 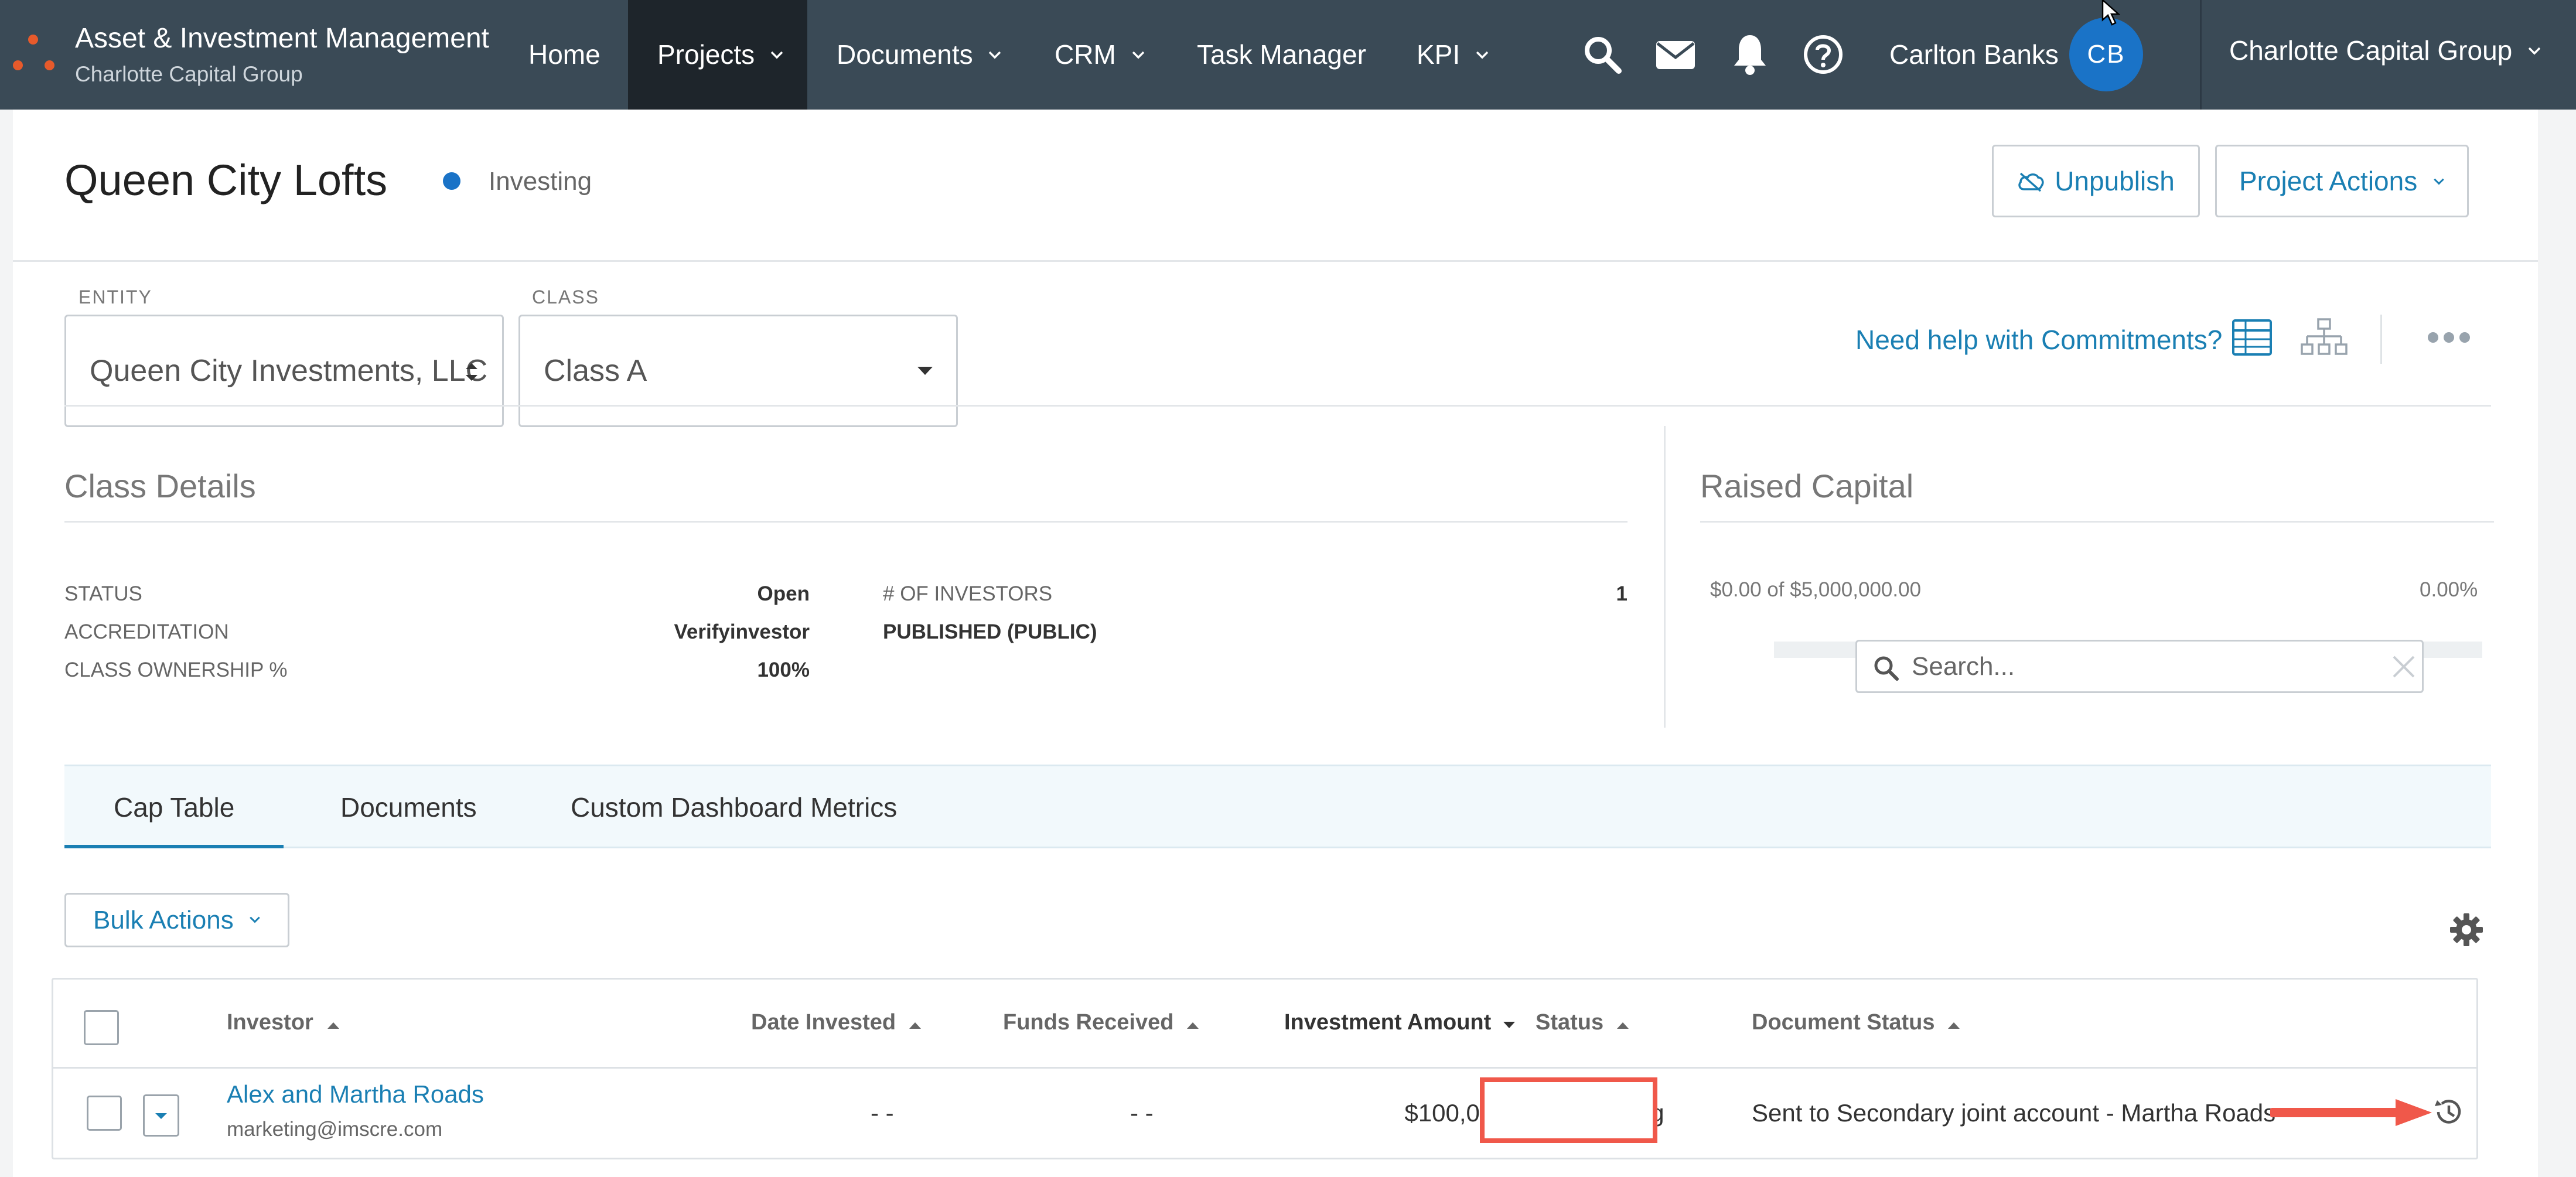 I want to click on tab-cap-table: Cap Table, so click(x=174, y=807).